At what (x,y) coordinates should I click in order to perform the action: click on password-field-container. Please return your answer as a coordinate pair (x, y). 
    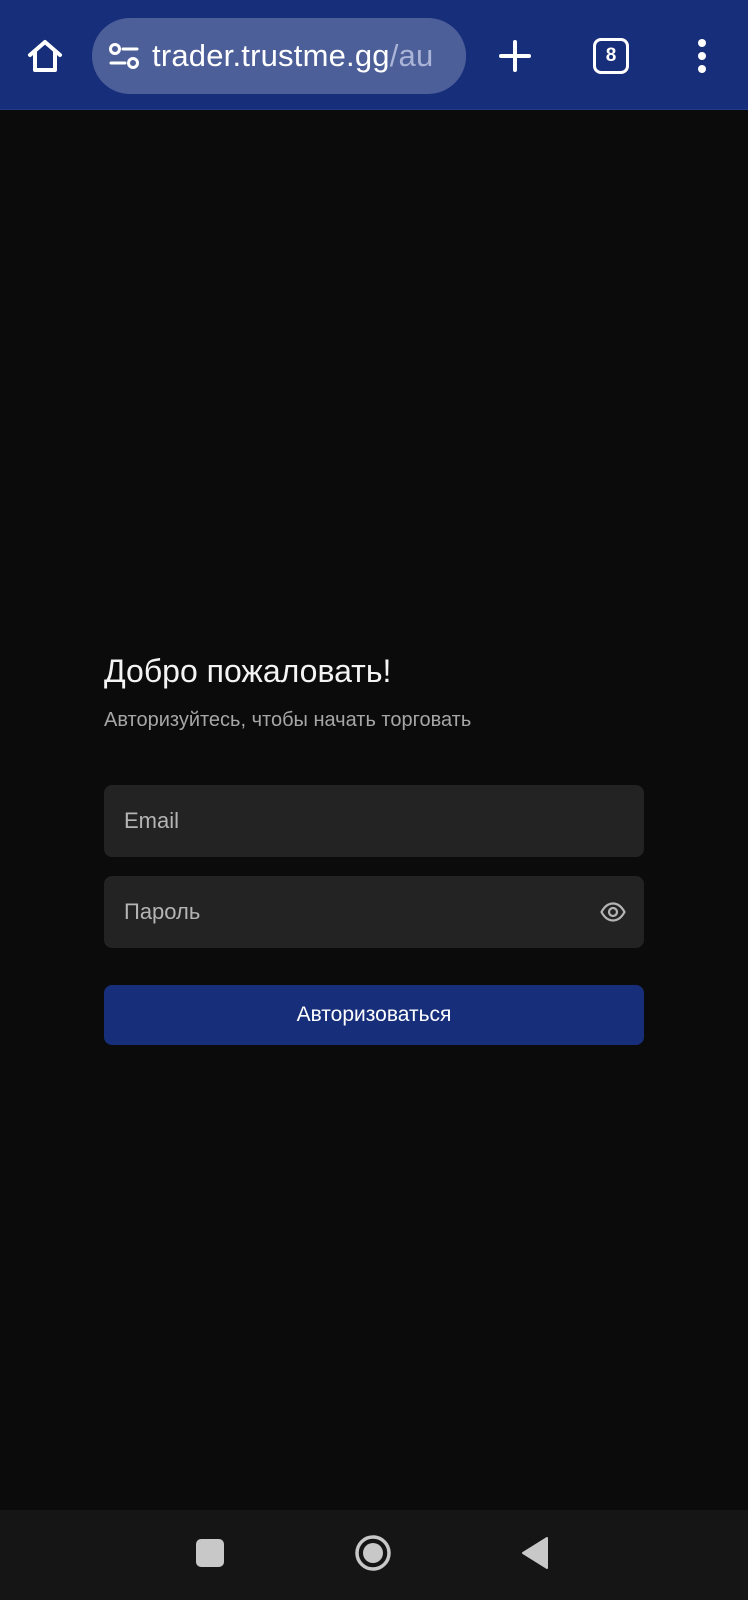
    Looking at the image, I should click on (374, 912).